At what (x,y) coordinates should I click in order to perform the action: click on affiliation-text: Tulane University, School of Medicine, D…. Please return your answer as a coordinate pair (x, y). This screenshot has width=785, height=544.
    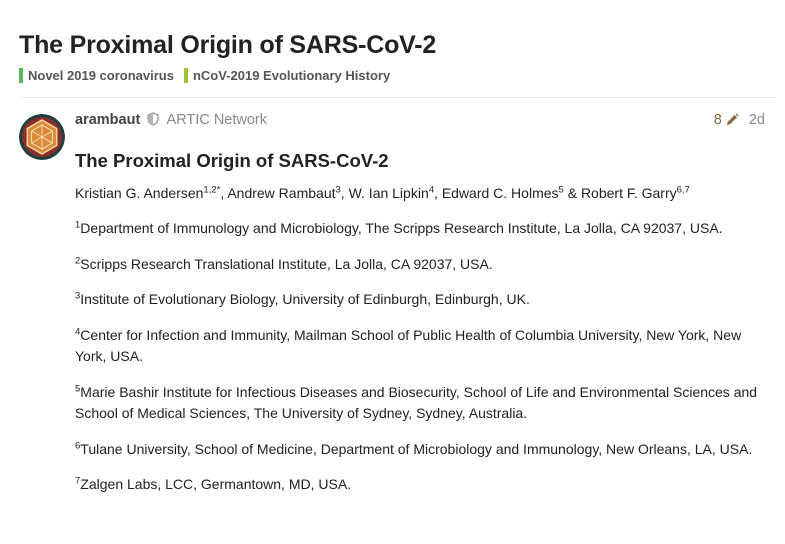
    Looking at the image, I should click on (416, 448).